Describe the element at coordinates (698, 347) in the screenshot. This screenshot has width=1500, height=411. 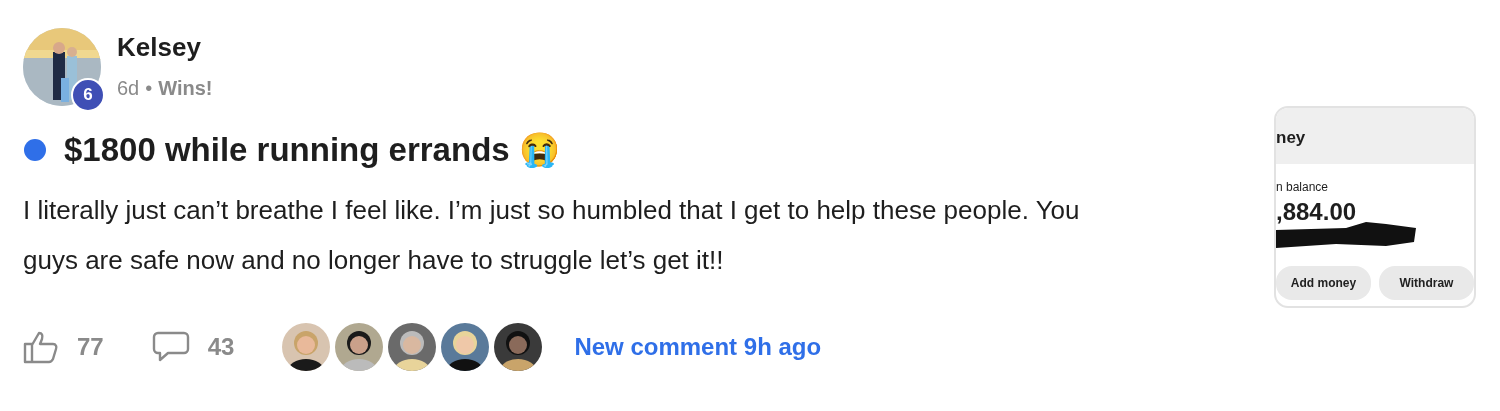
I see `new-comment-link: New comment 9h ago` at that location.